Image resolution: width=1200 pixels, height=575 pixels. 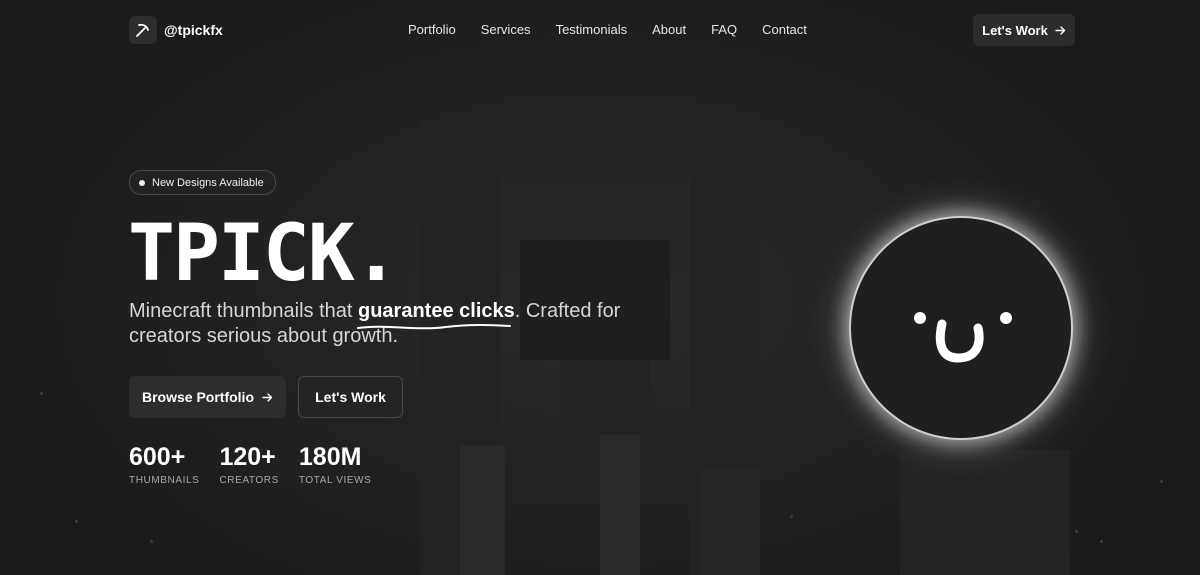 I want to click on stat-value: 180M, so click(x=330, y=457).